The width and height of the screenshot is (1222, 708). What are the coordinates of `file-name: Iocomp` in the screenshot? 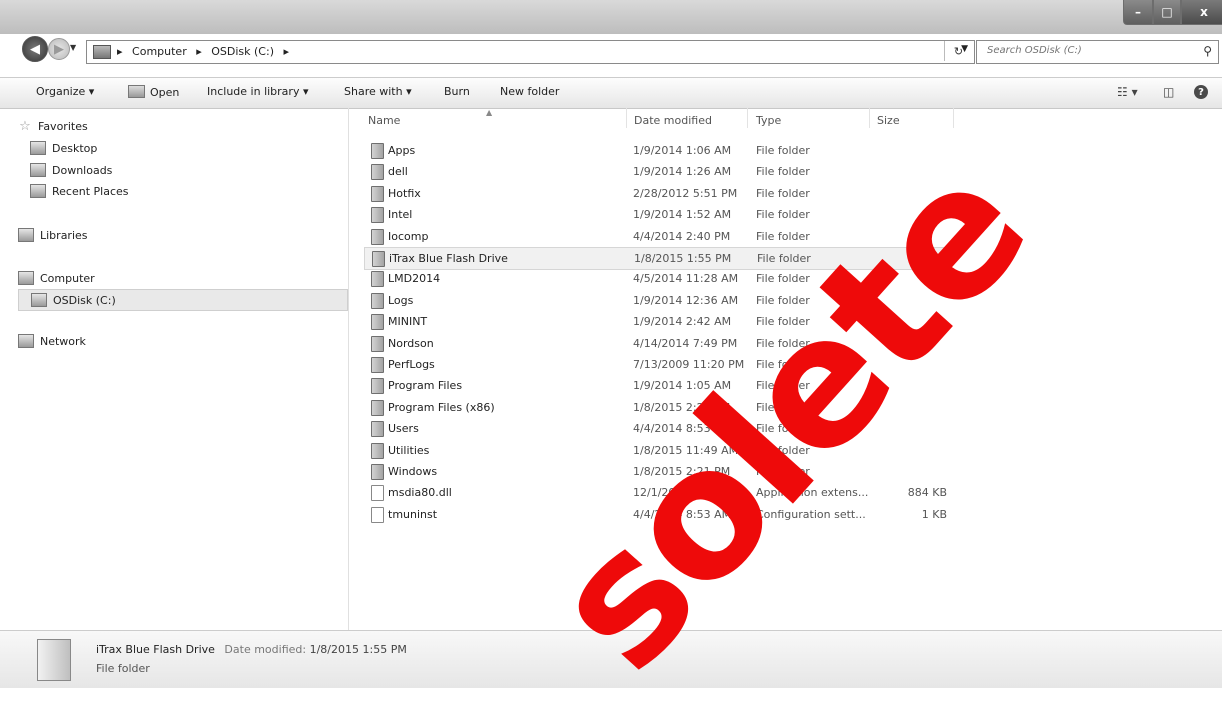 It's located at (408, 236).